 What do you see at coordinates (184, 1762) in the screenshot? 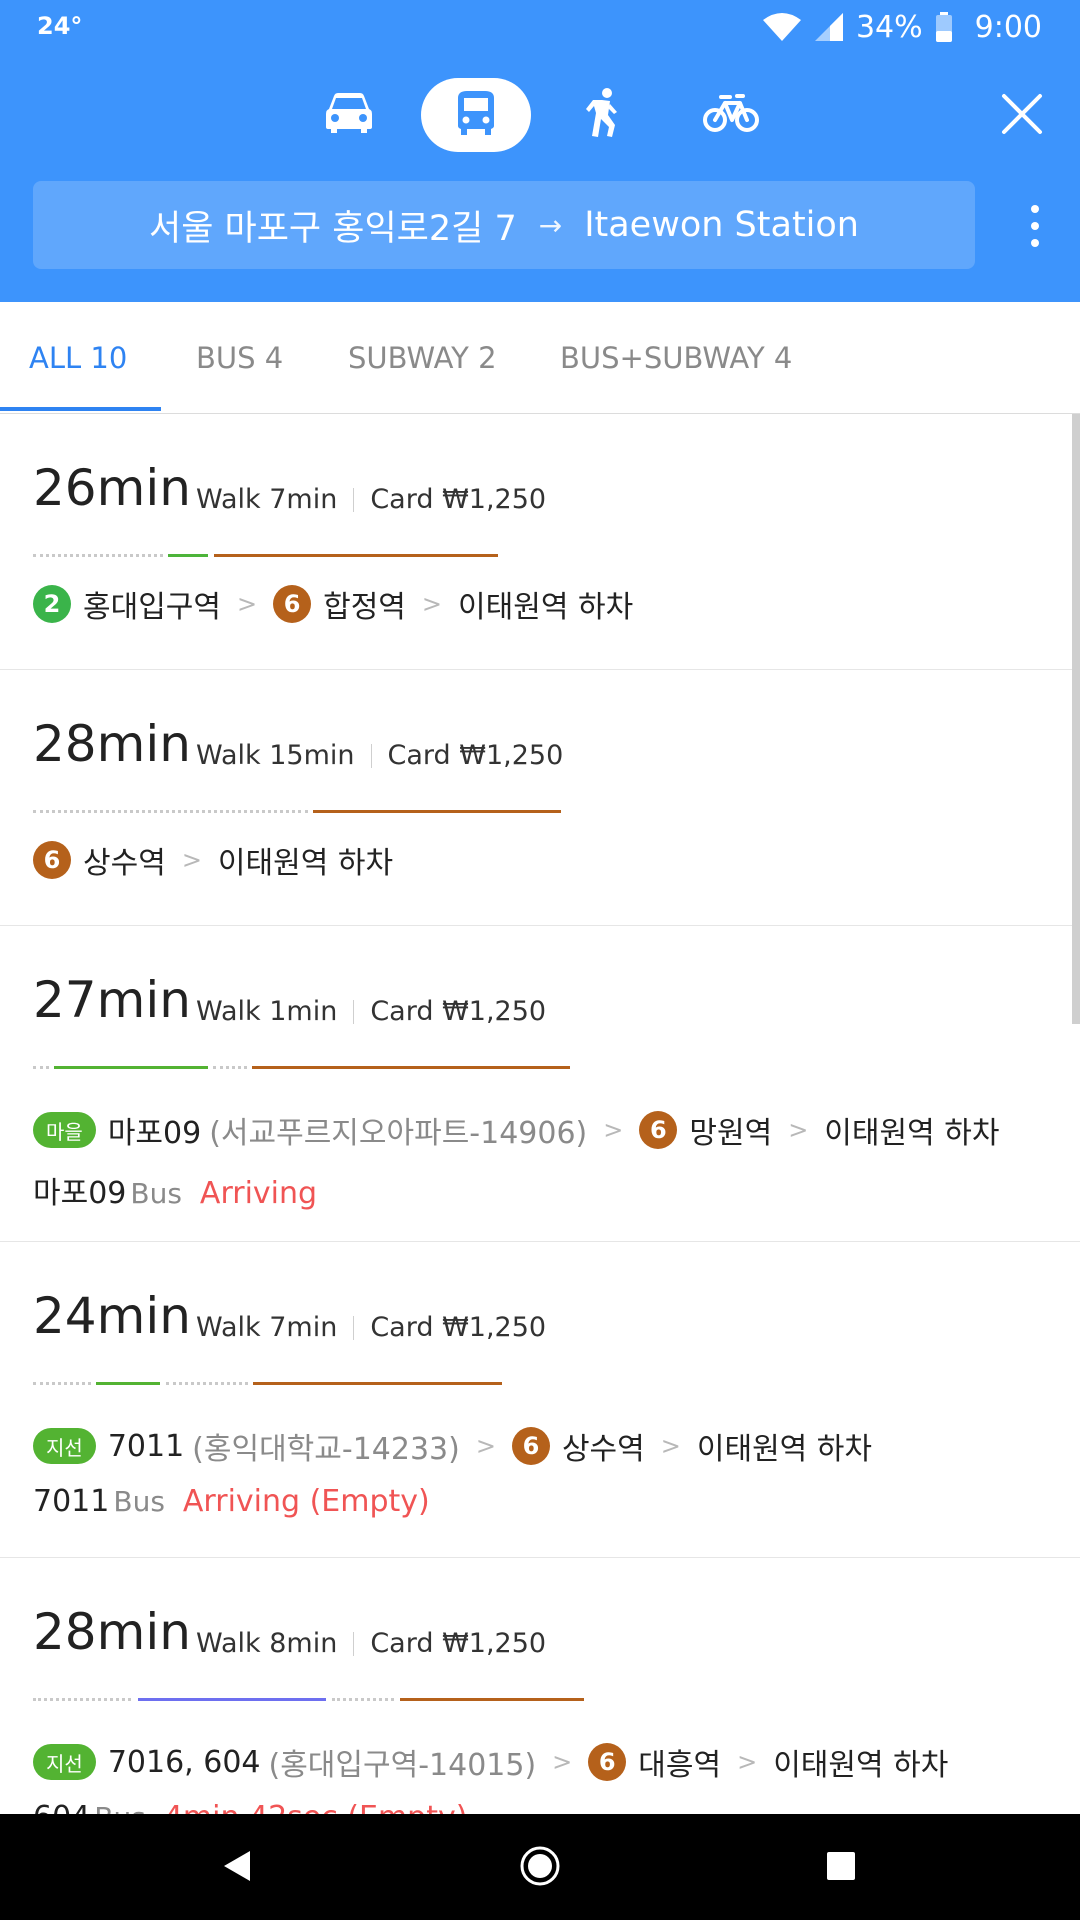
I see `bus-route-name: 7016, 604` at bounding box center [184, 1762].